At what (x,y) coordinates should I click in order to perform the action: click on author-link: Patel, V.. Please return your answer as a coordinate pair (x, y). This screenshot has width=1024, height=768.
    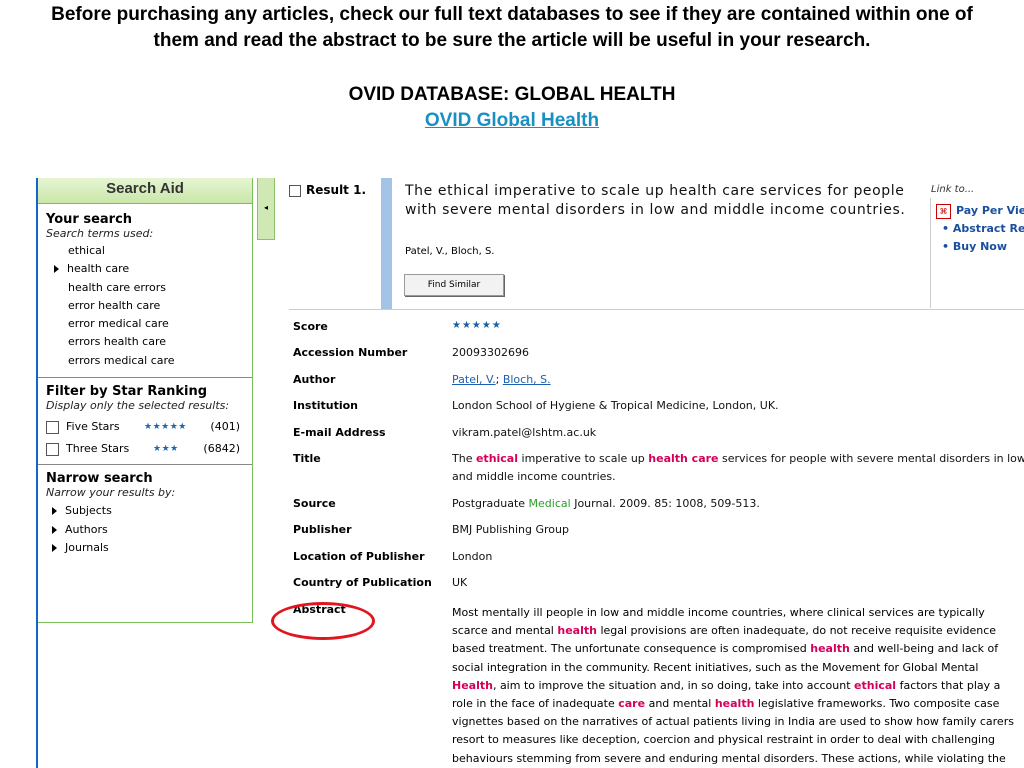
    Looking at the image, I should click on (474, 379).